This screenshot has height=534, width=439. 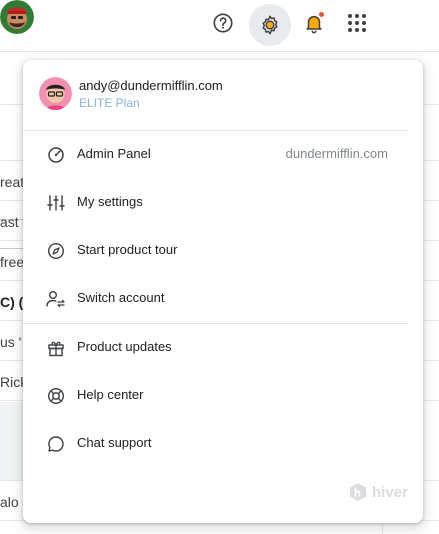 What do you see at coordinates (109, 103) in the screenshot?
I see `plan-label: ELITE Plan` at bounding box center [109, 103].